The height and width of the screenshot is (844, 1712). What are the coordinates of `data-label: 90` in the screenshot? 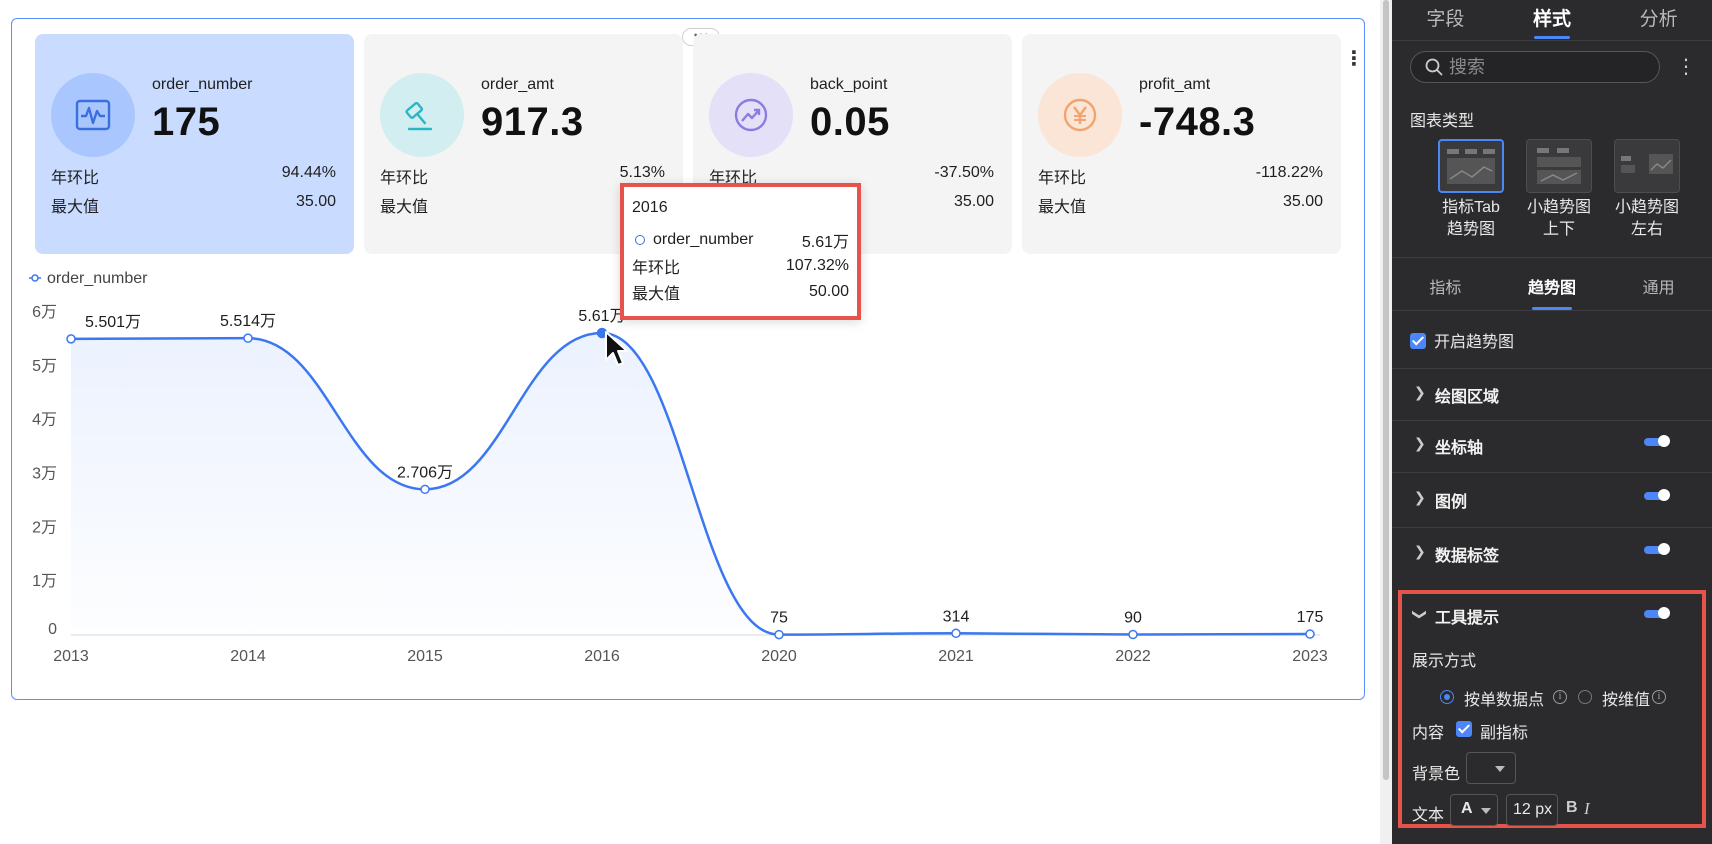 It's located at (1133, 618).